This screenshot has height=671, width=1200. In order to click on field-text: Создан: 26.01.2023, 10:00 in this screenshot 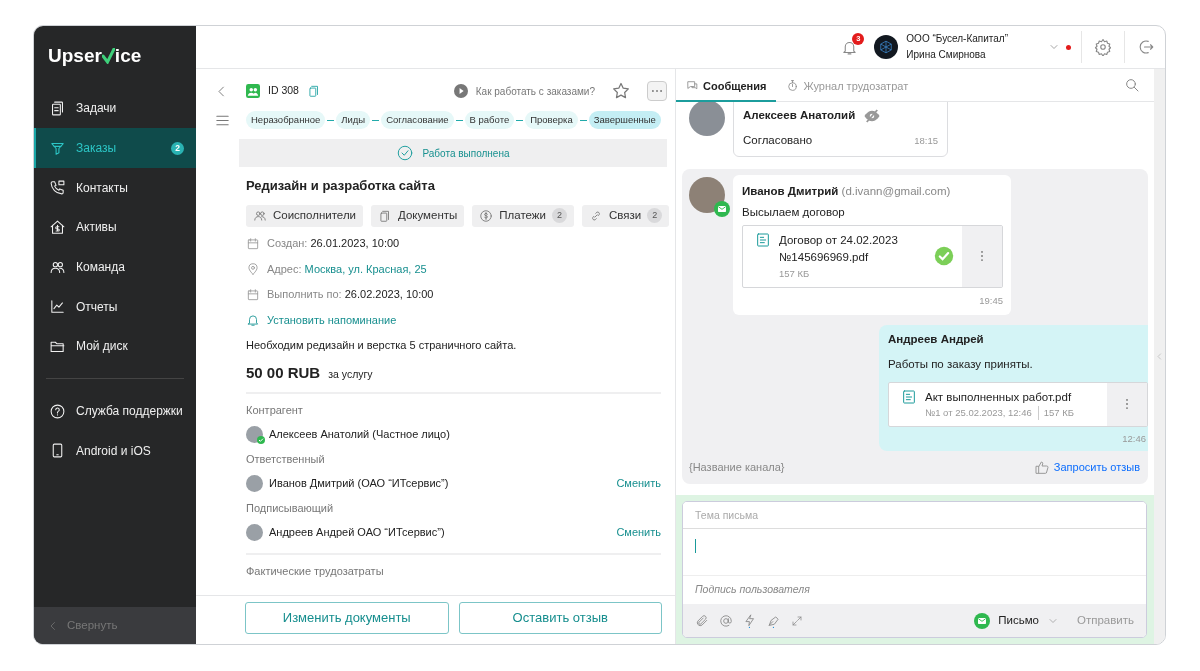, I will do `click(333, 244)`.